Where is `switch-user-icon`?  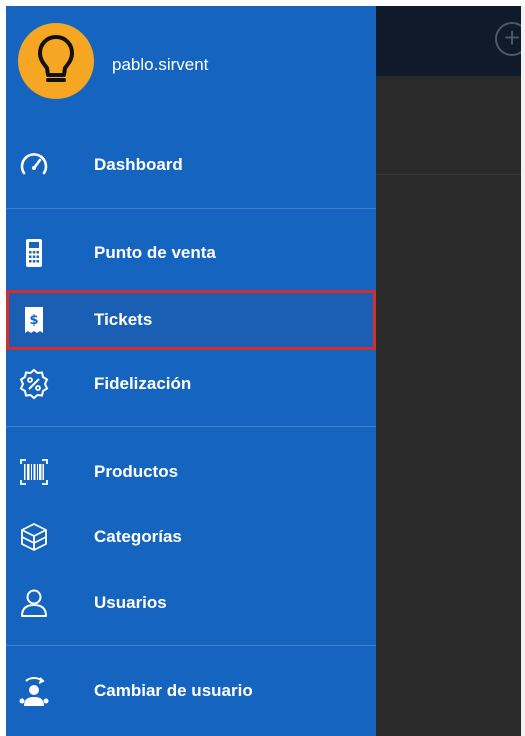
switch-user-icon is located at coordinates (34, 691).